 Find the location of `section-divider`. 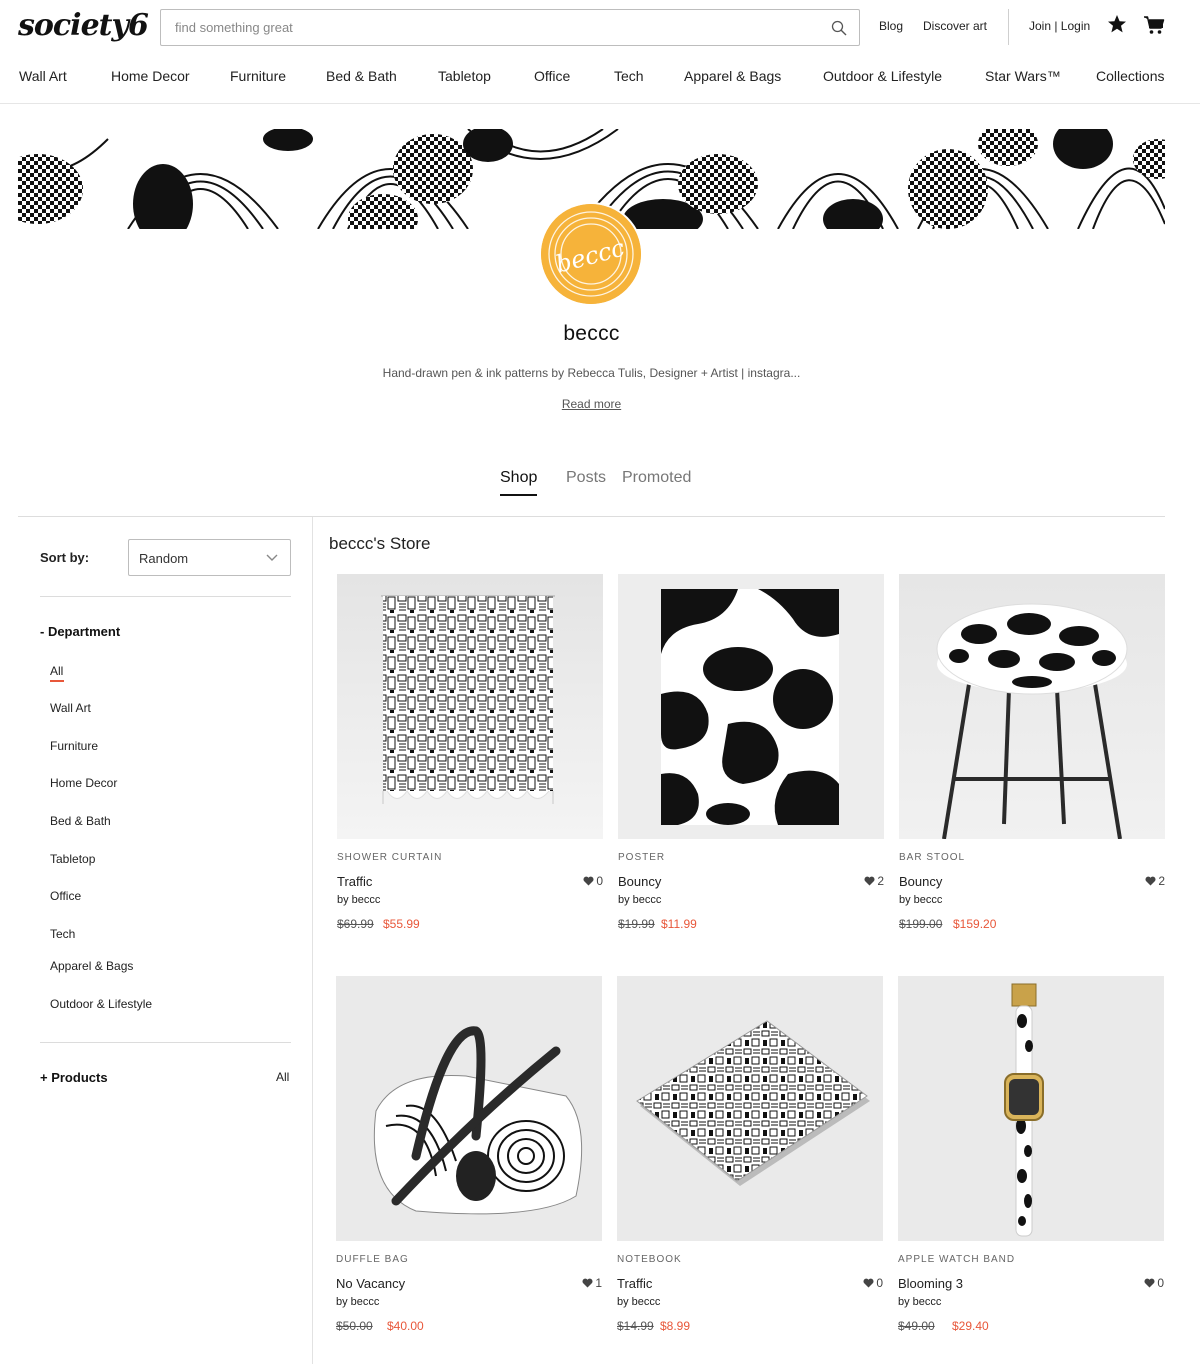

section-divider is located at coordinates (591, 516).